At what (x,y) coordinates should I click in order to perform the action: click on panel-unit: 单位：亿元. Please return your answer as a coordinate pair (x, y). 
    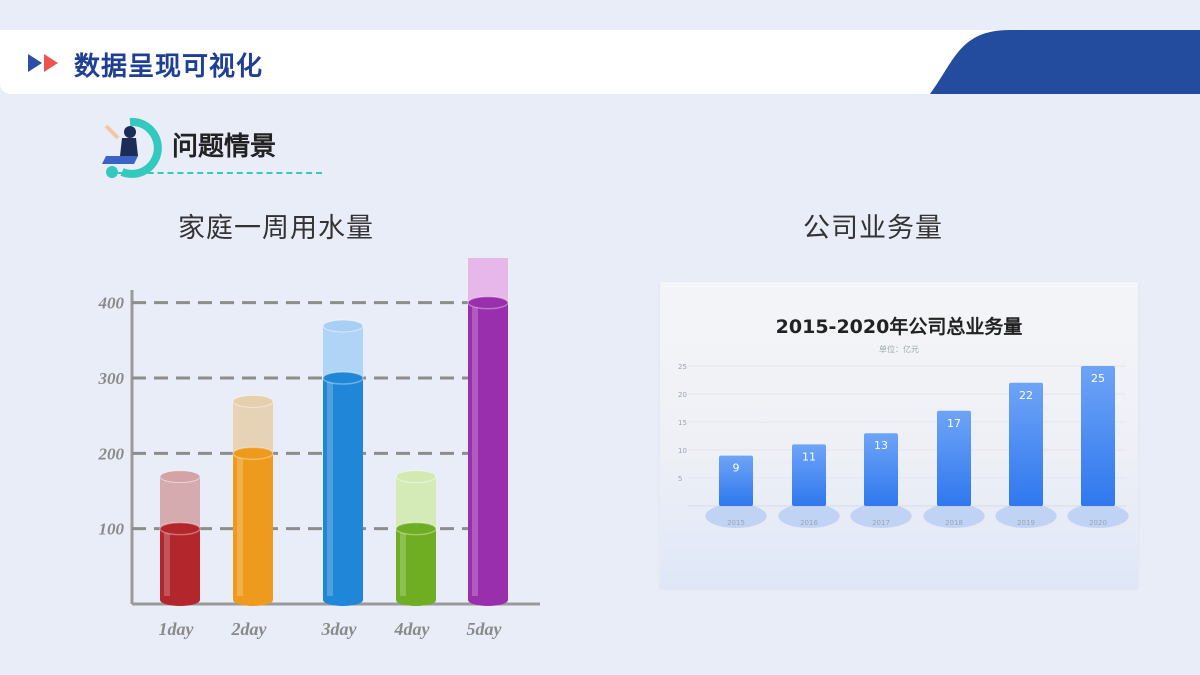
    Looking at the image, I should click on (899, 349).